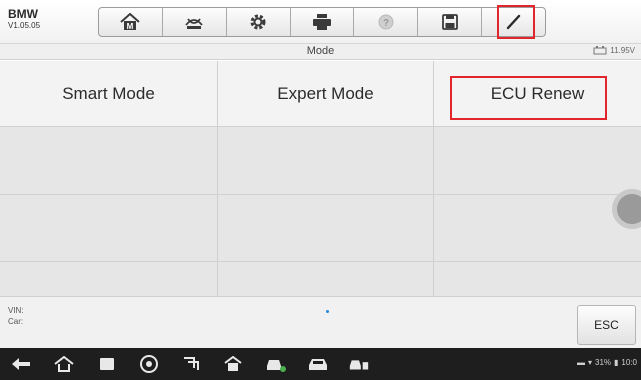 This screenshot has height=380, width=641. I want to click on chrome-icon, so click(149, 364).